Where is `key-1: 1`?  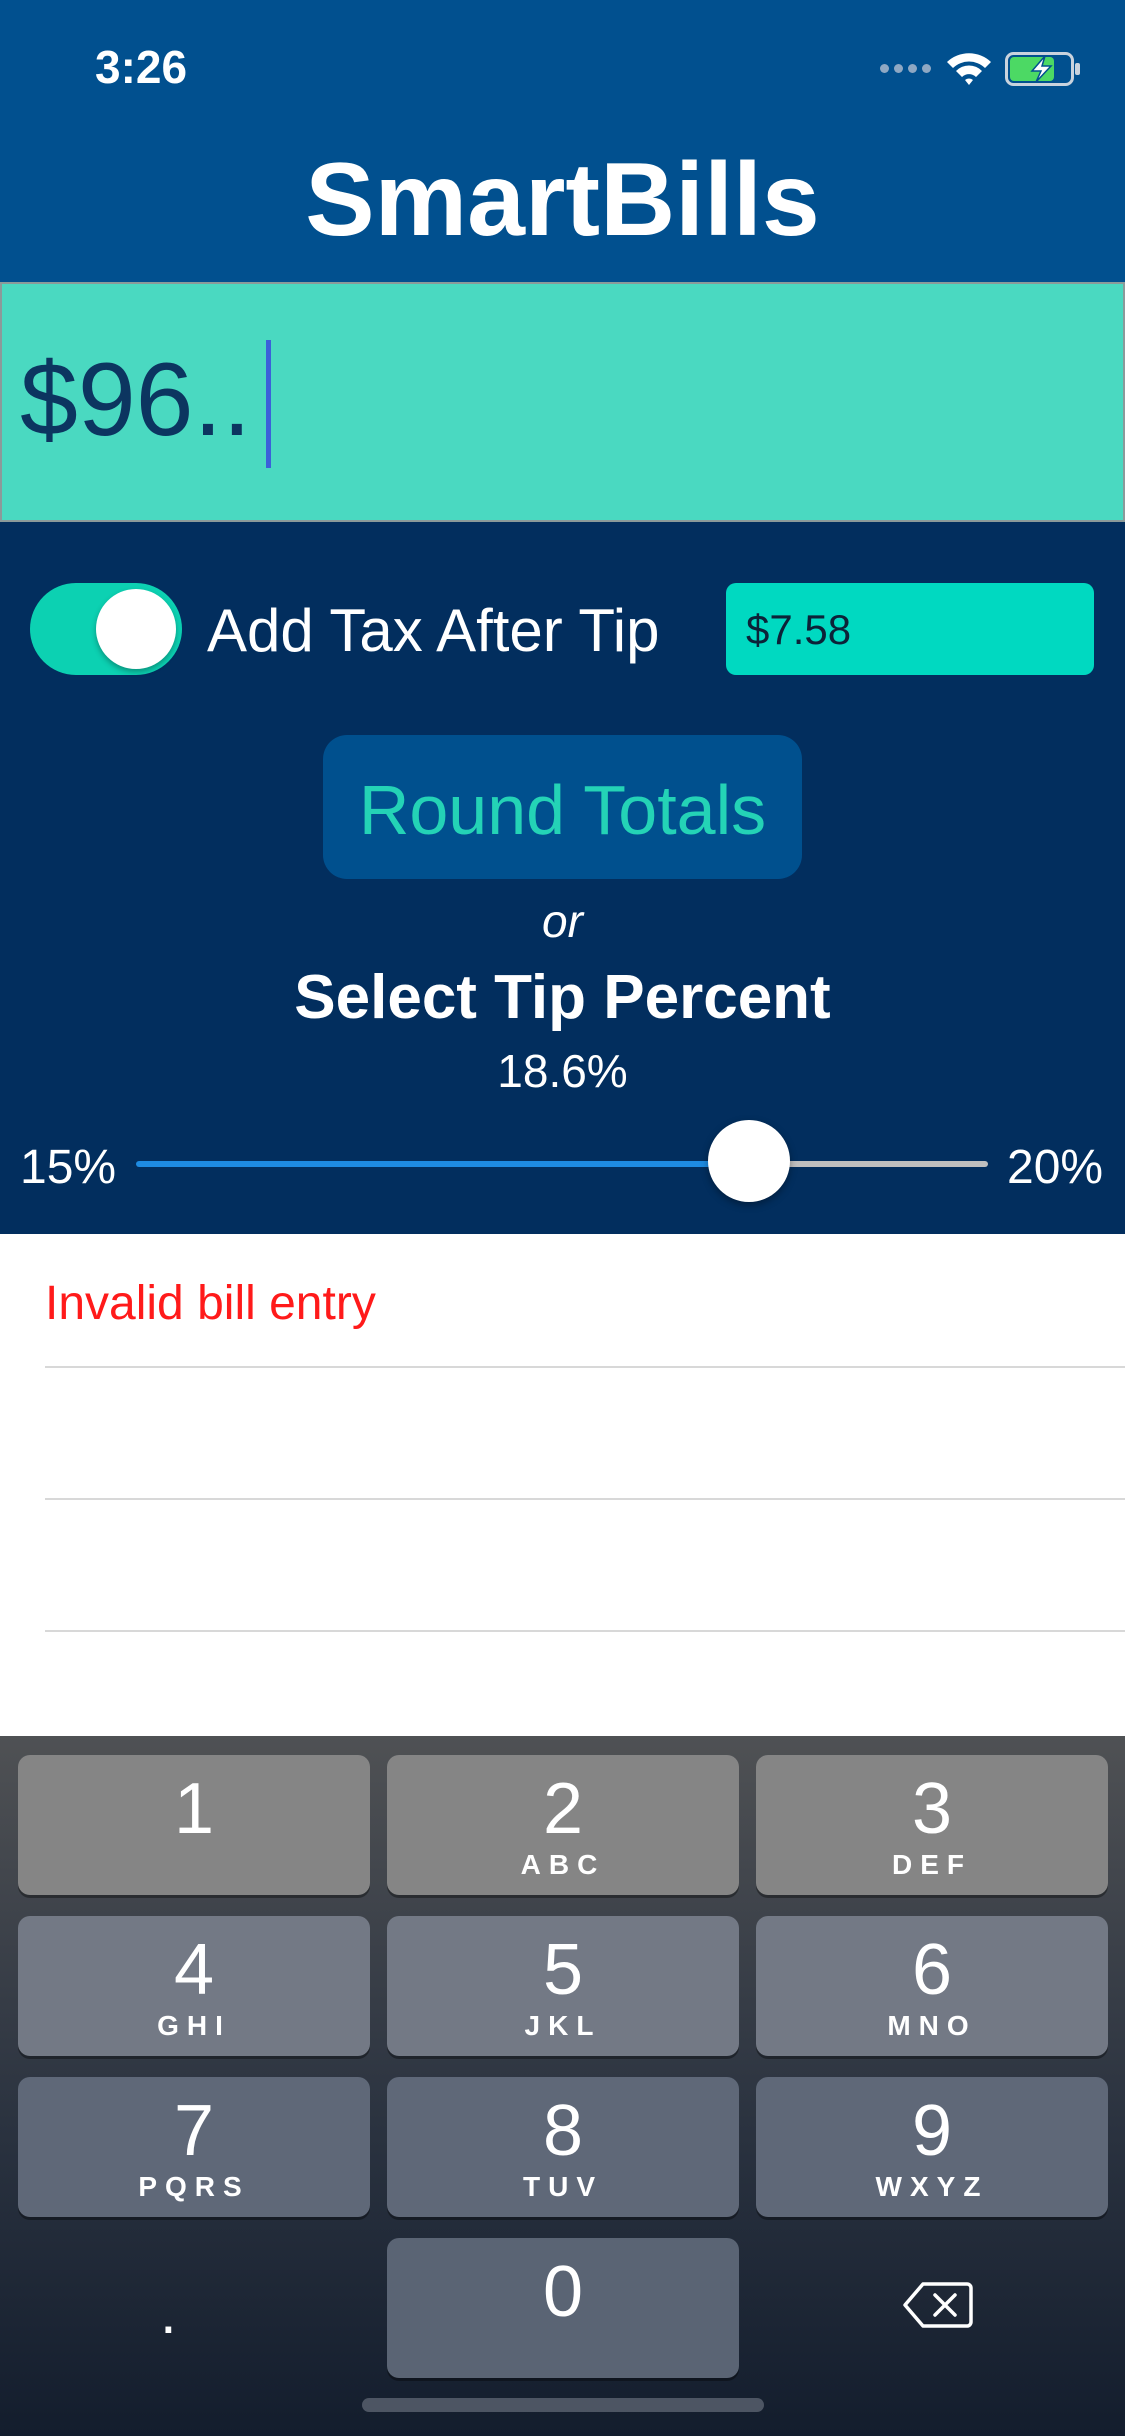 key-1: 1 is located at coordinates (194, 1825).